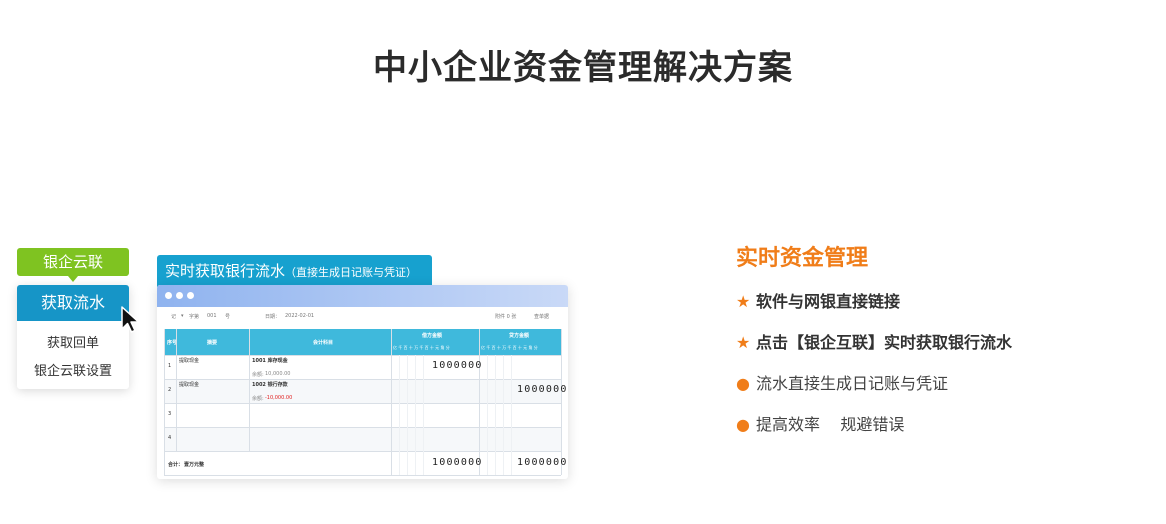 The height and width of the screenshot is (524, 1166). Describe the element at coordinates (820, 424) in the screenshot. I see `feature-item: ● 提高效率 规避错误` at that location.